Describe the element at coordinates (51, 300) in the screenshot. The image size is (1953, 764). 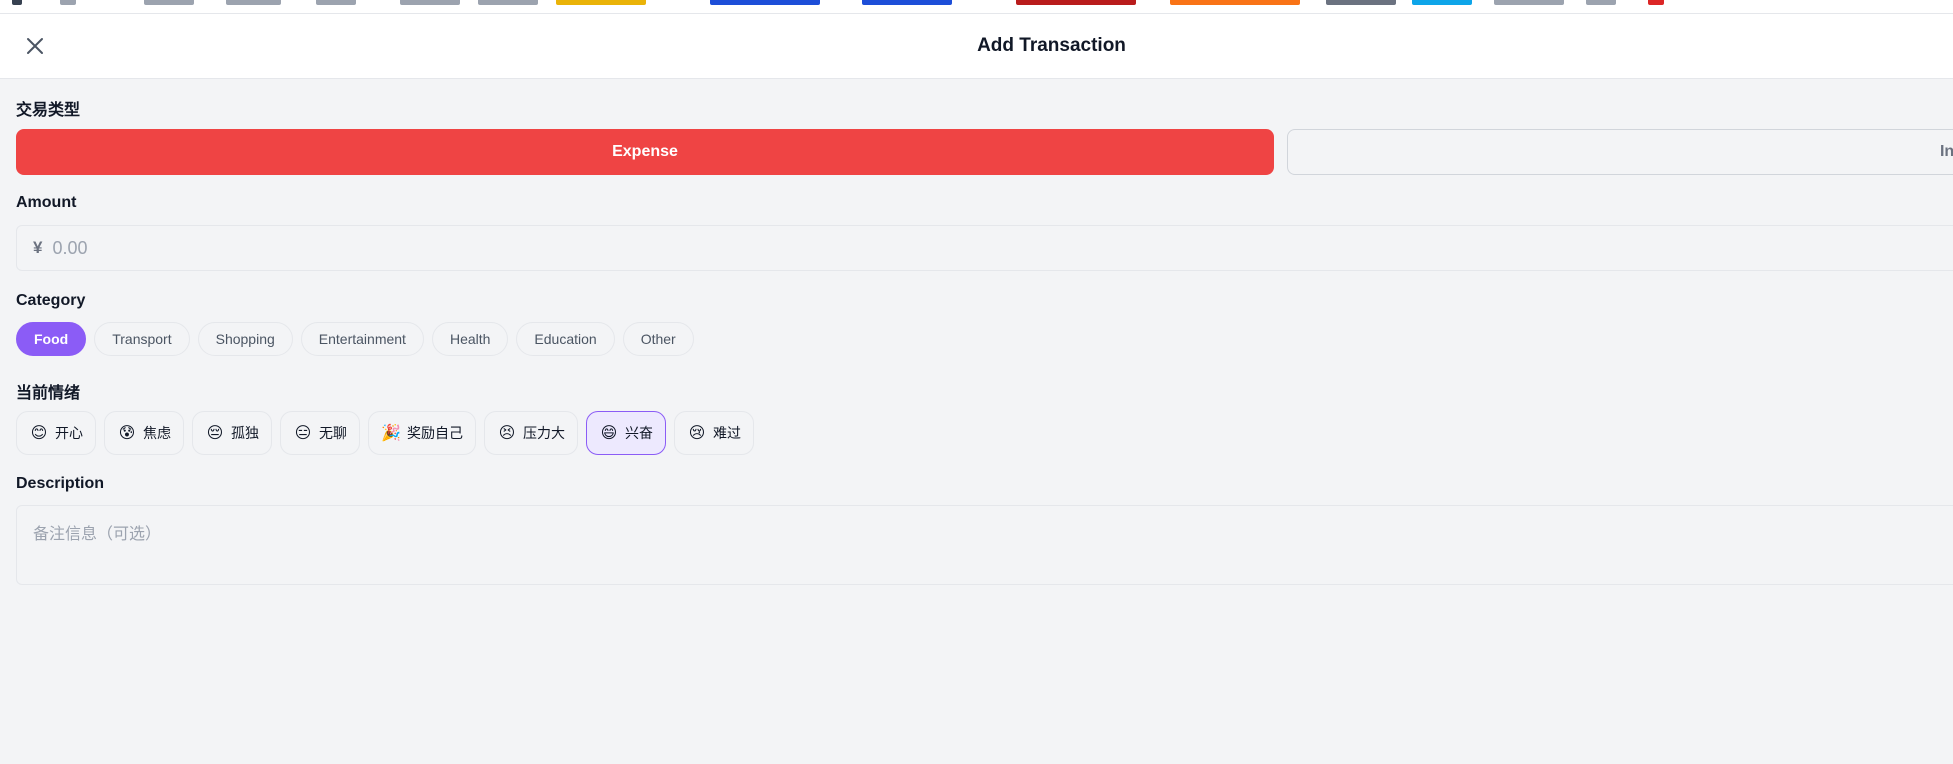
I see `category-label: Category` at that location.